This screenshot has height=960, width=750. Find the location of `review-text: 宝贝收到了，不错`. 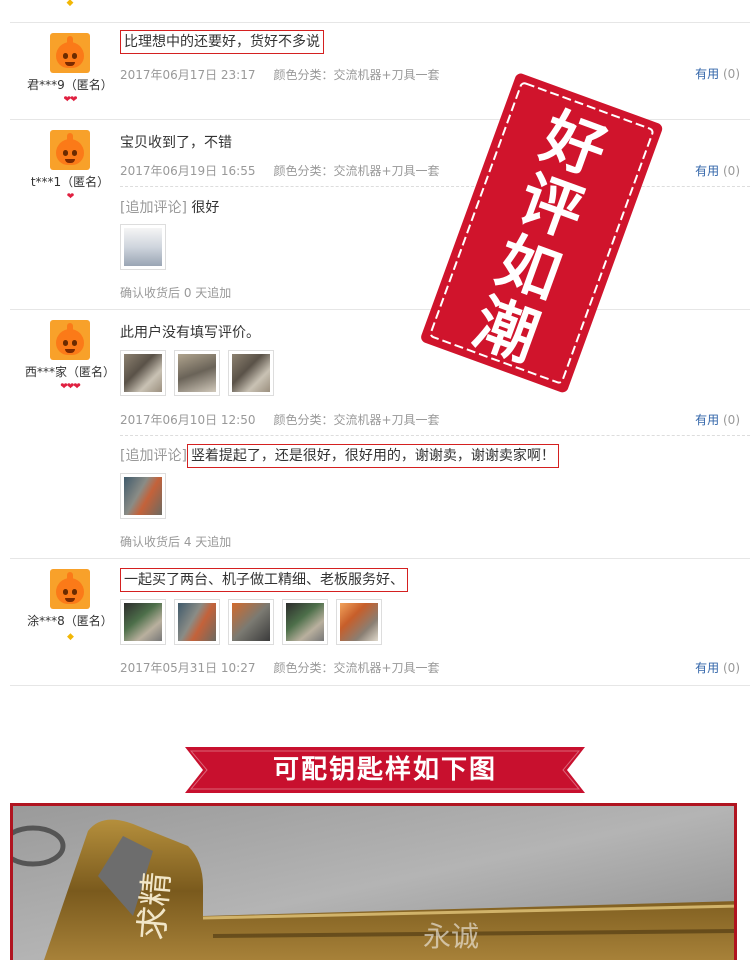

review-text: 宝贝收到了，不错 is located at coordinates (176, 143).